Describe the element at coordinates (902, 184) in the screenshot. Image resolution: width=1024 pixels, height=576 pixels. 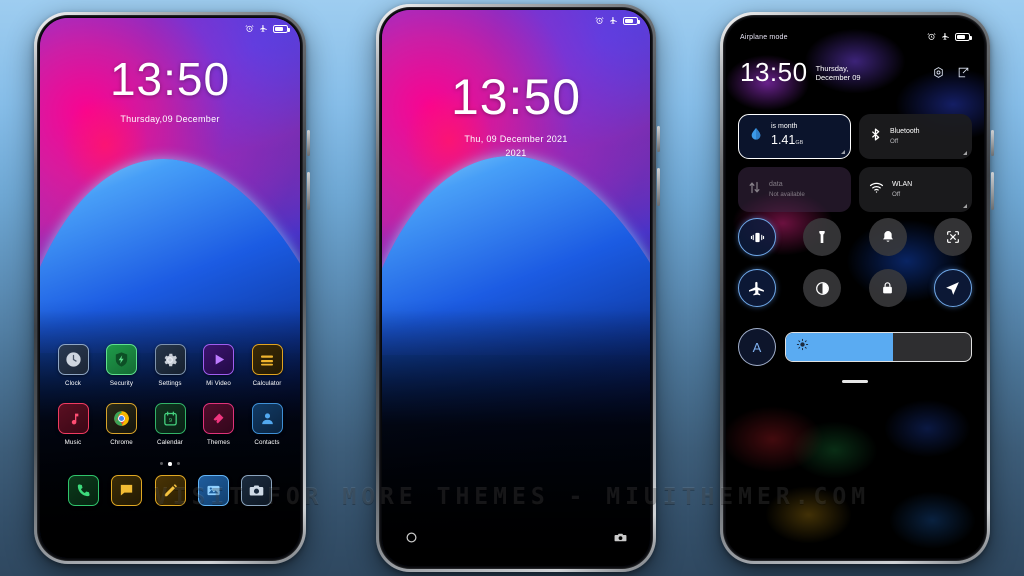
I see `tile-label: WLAN` at that location.